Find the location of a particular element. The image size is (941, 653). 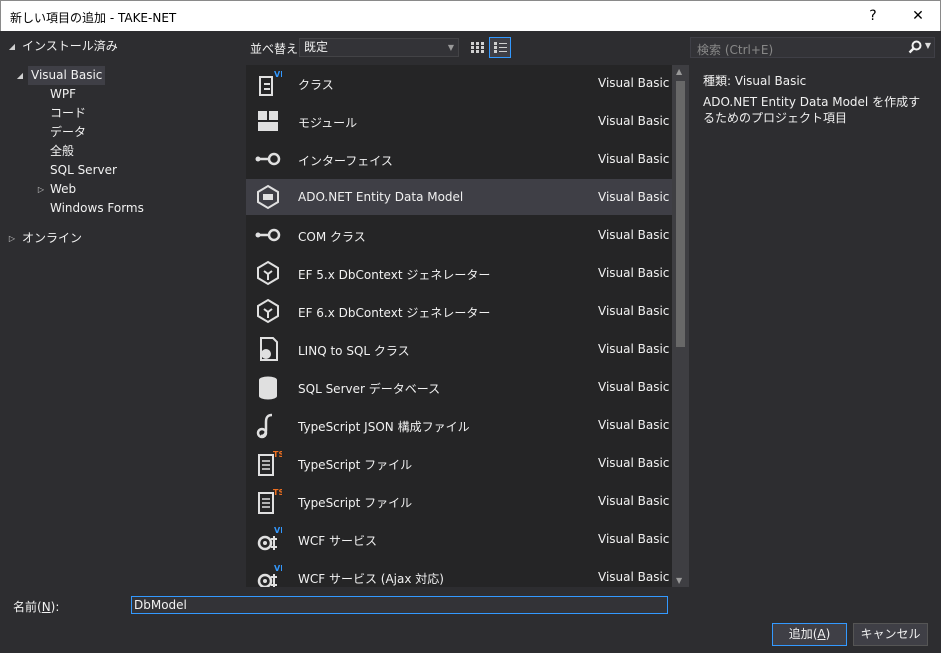

tree-label: Windows Forms is located at coordinates (97, 208).